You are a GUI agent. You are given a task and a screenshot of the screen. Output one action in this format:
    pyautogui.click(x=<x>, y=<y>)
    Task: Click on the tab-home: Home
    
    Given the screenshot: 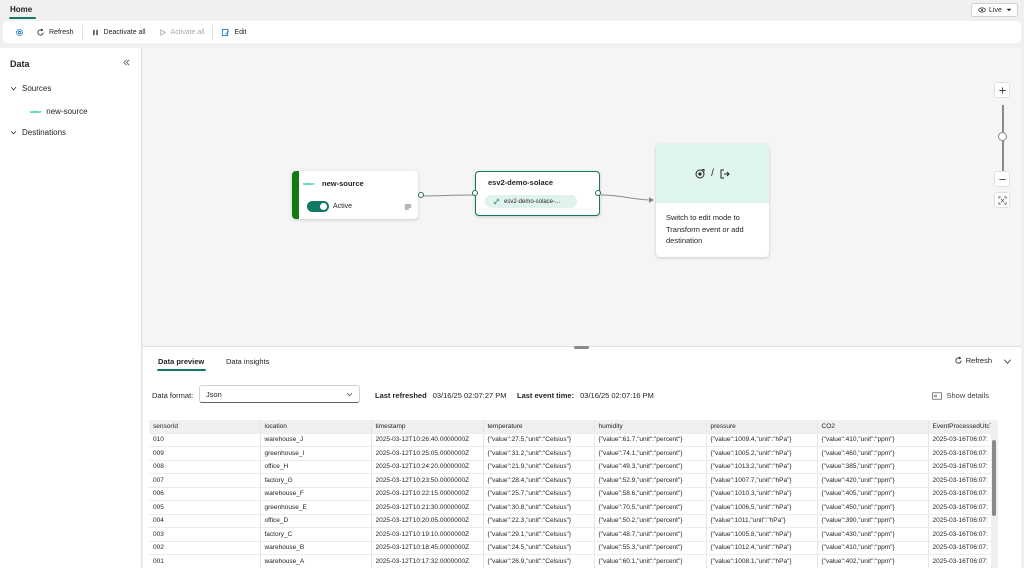 What is the action you would take?
    pyautogui.click(x=21, y=9)
    